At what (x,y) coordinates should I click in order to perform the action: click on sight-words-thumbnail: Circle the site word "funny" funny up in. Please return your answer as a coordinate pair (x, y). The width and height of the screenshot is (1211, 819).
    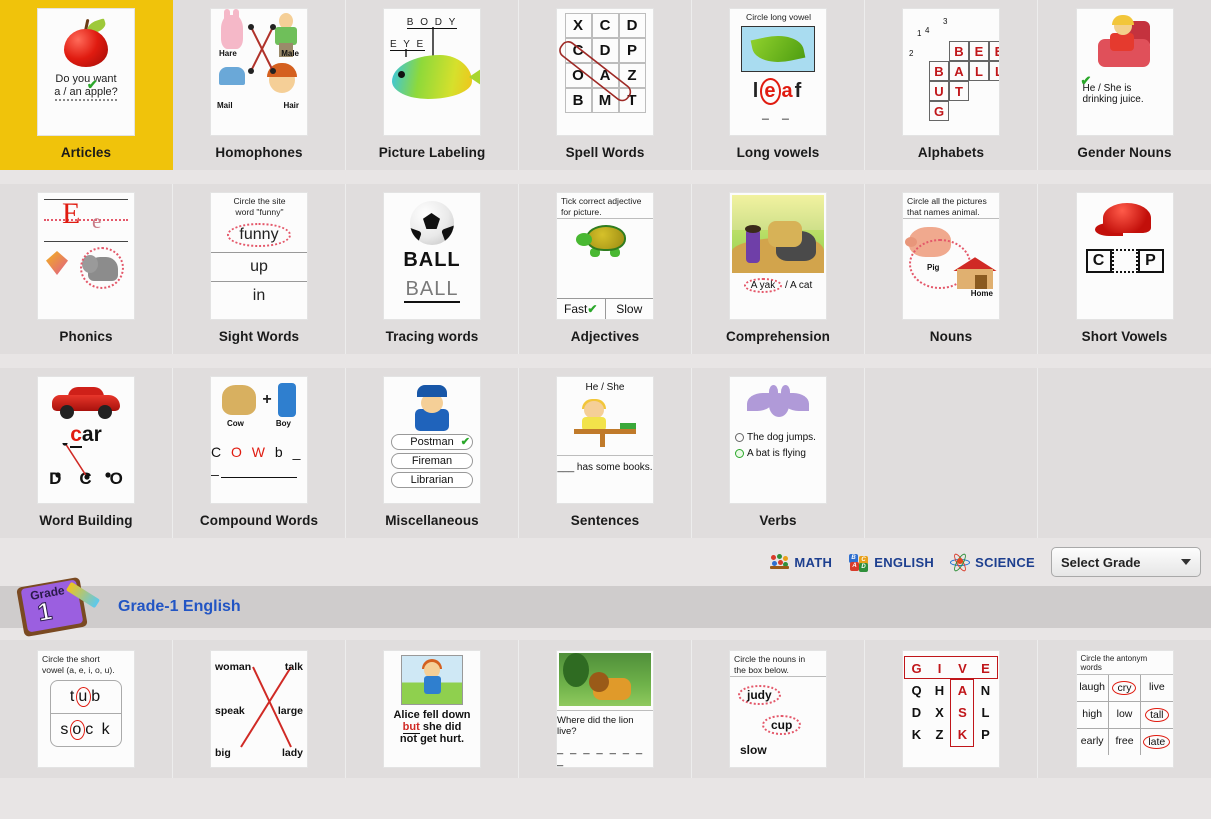
    Looking at the image, I should click on (259, 256).